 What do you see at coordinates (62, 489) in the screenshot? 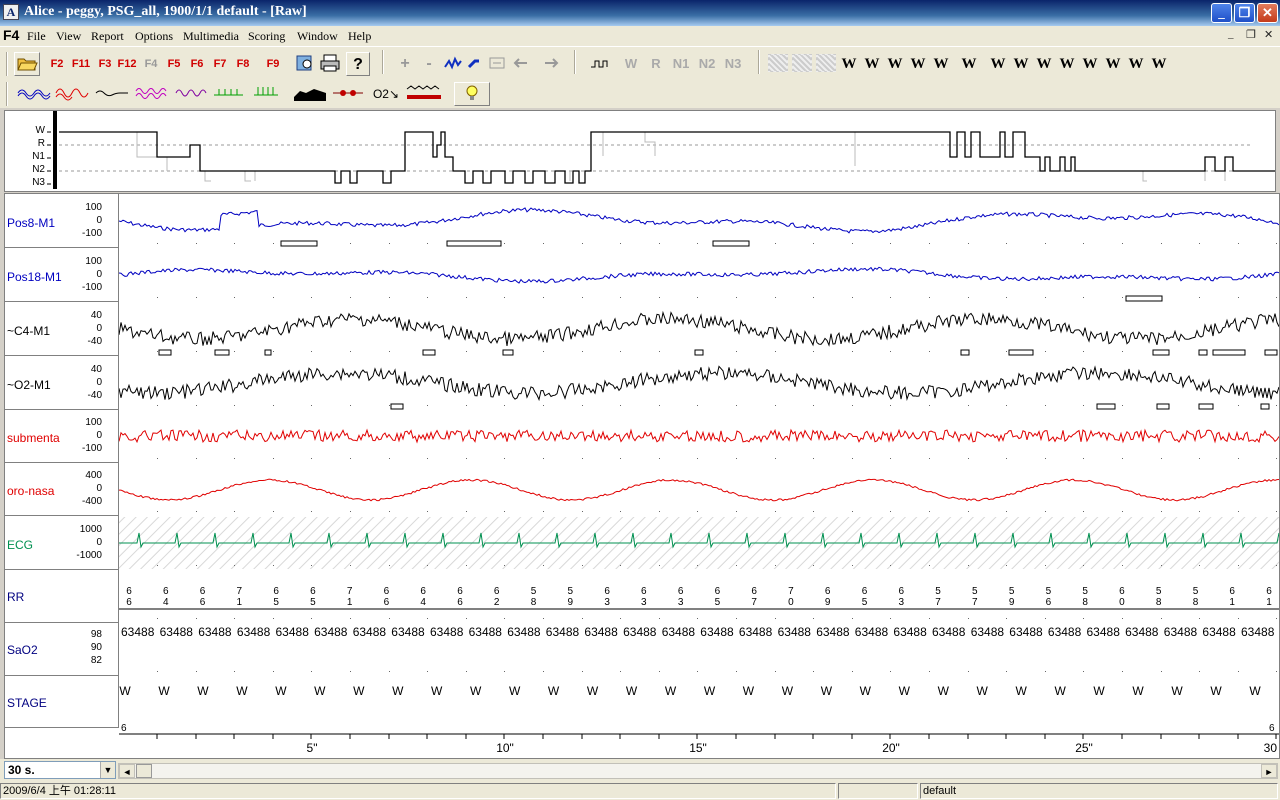
I see `channel-label-oronasal: oro-nasa 400 0 -400` at bounding box center [62, 489].